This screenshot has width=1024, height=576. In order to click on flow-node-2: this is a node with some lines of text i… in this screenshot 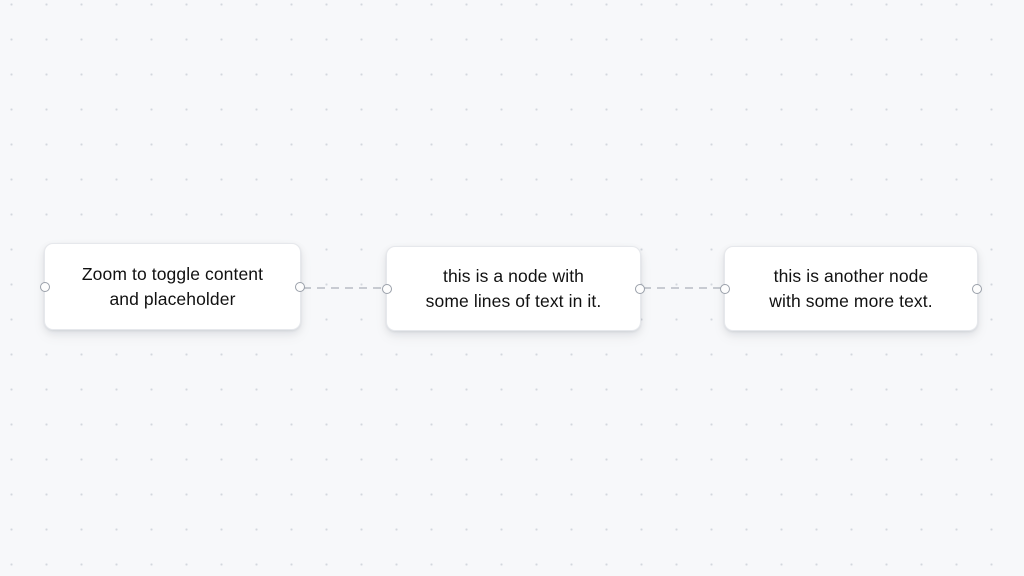, I will do `click(513, 288)`.